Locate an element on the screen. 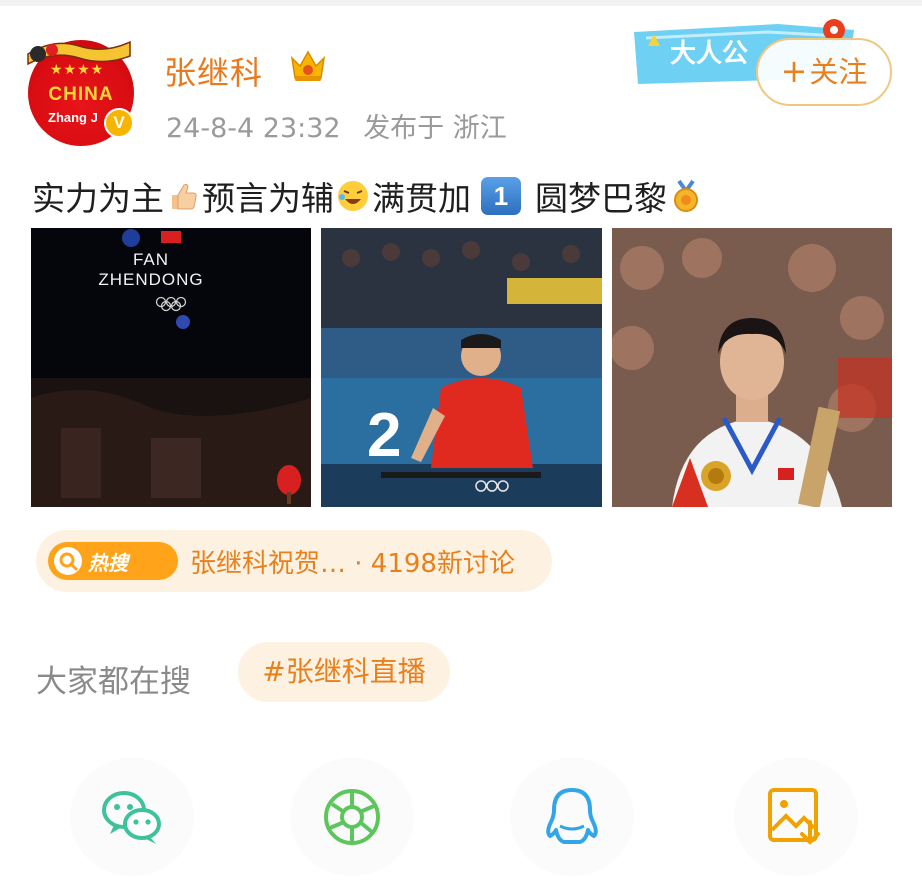  keycap-one-emoji-icon: 1 is located at coordinates (501, 196).